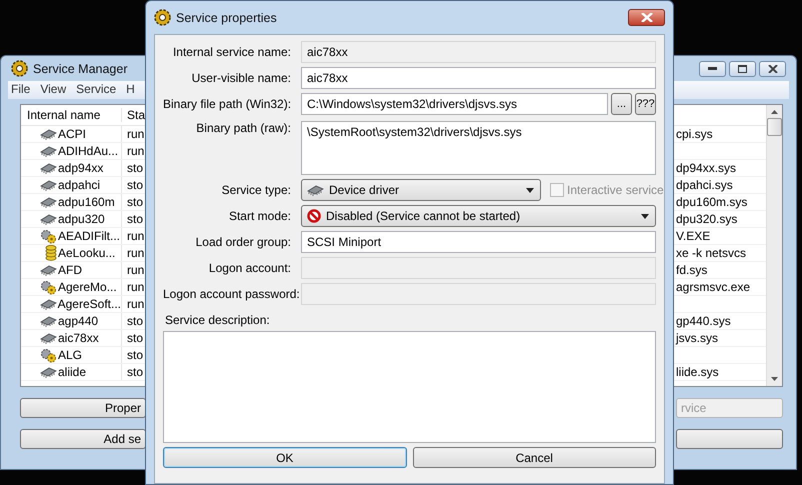 The width and height of the screenshot is (802, 485). I want to click on maximize-button, so click(742, 68).